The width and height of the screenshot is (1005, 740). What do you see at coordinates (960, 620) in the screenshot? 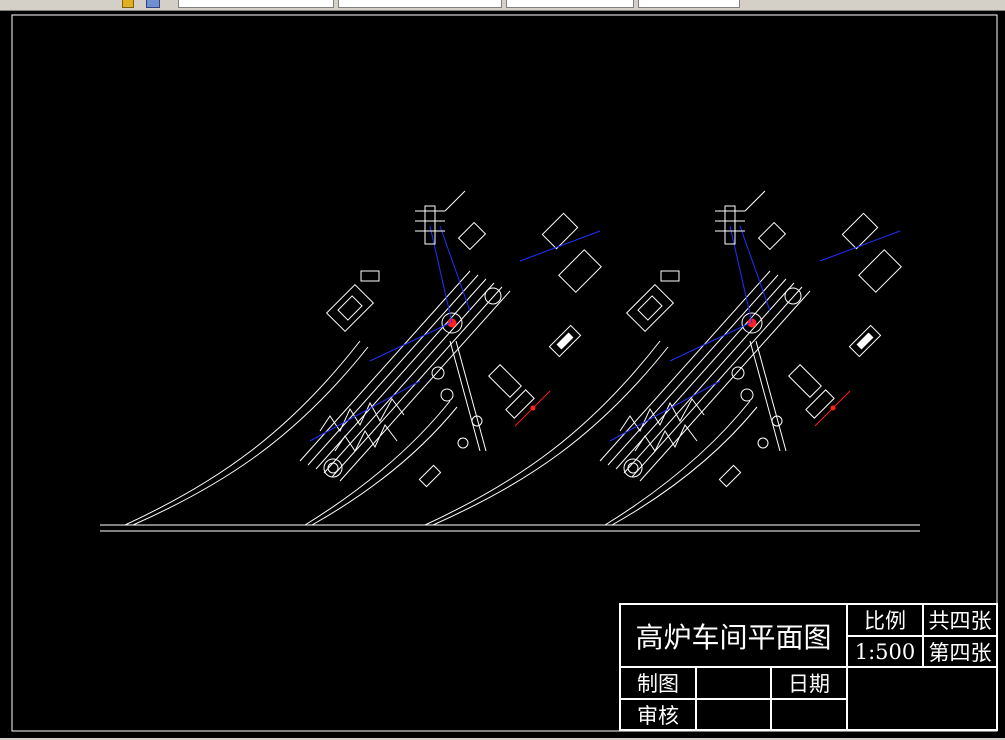
I see `total-sheets: 共四张` at bounding box center [960, 620].